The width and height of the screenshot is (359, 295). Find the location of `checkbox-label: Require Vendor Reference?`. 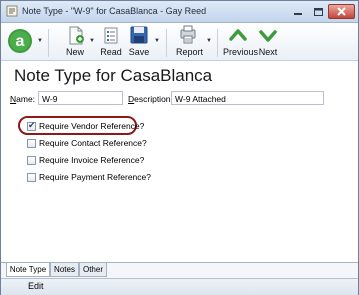

checkbox-label: Require Vendor Reference? is located at coordinates (92, 126).